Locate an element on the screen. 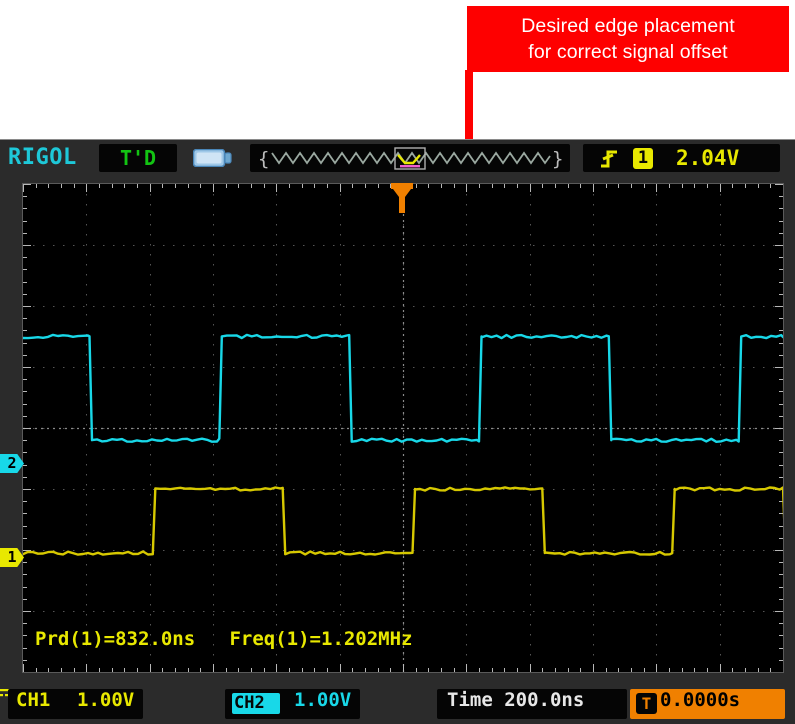  rising-edge-icon is located at coordinates (609, 158).